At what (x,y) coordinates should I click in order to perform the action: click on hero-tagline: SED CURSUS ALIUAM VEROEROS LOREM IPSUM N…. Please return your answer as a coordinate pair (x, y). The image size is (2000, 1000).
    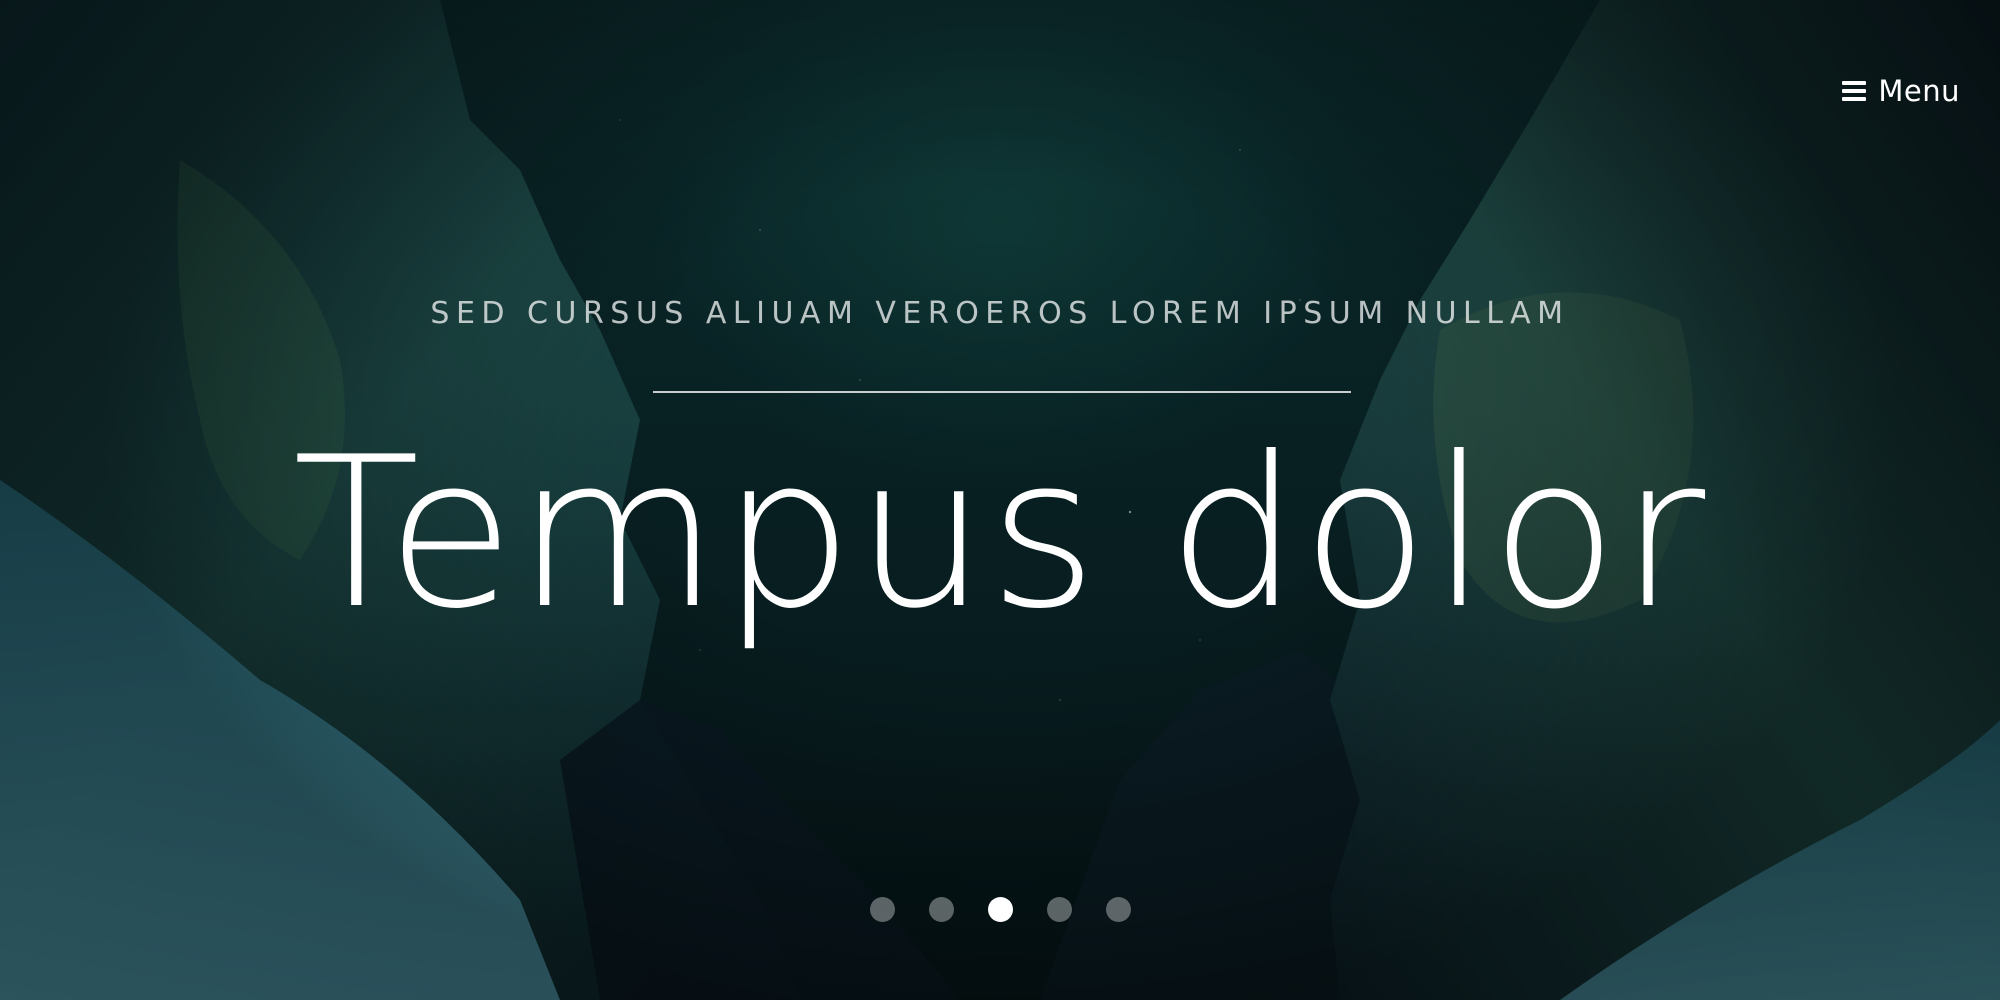
    Looking at the image, I should click on (1000, 313).